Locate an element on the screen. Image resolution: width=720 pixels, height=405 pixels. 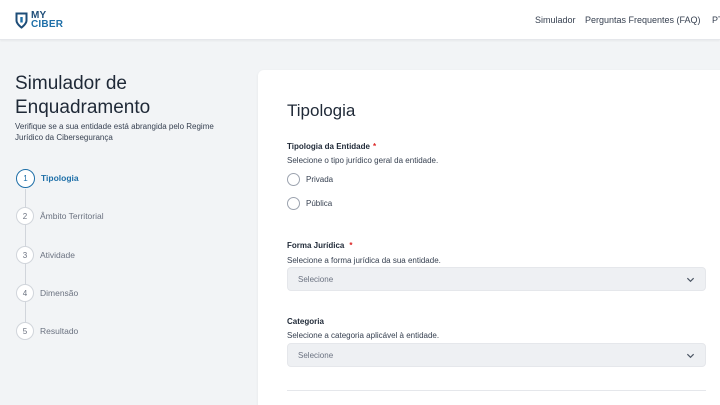
step-label: Resultado is located at coordinates (59, 331).